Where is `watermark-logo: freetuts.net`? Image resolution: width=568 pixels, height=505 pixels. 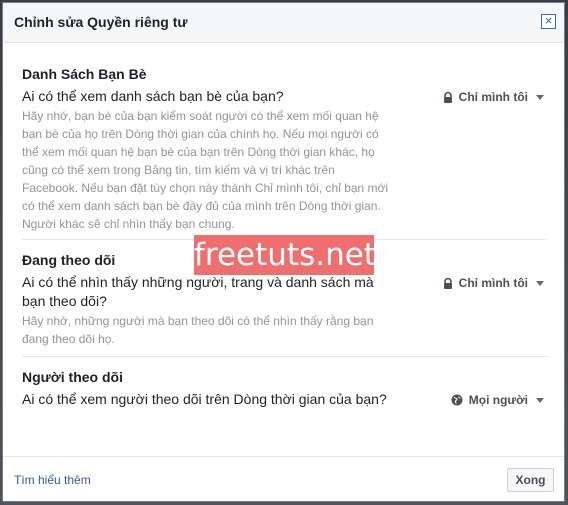 watermark-logo: freetuts.net is located at coordinates (285, 255).